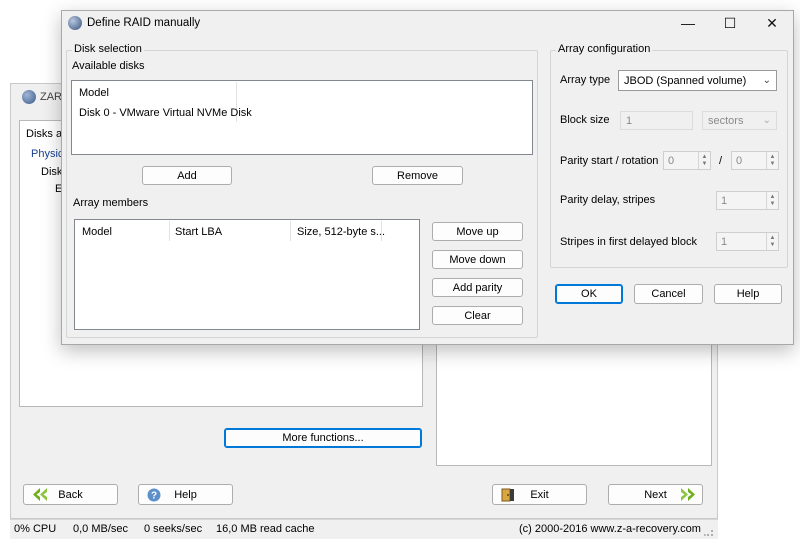  Describe the element at coordinates (477, 259) in the screenshot. I see `move-down-button: Move down` at that location.